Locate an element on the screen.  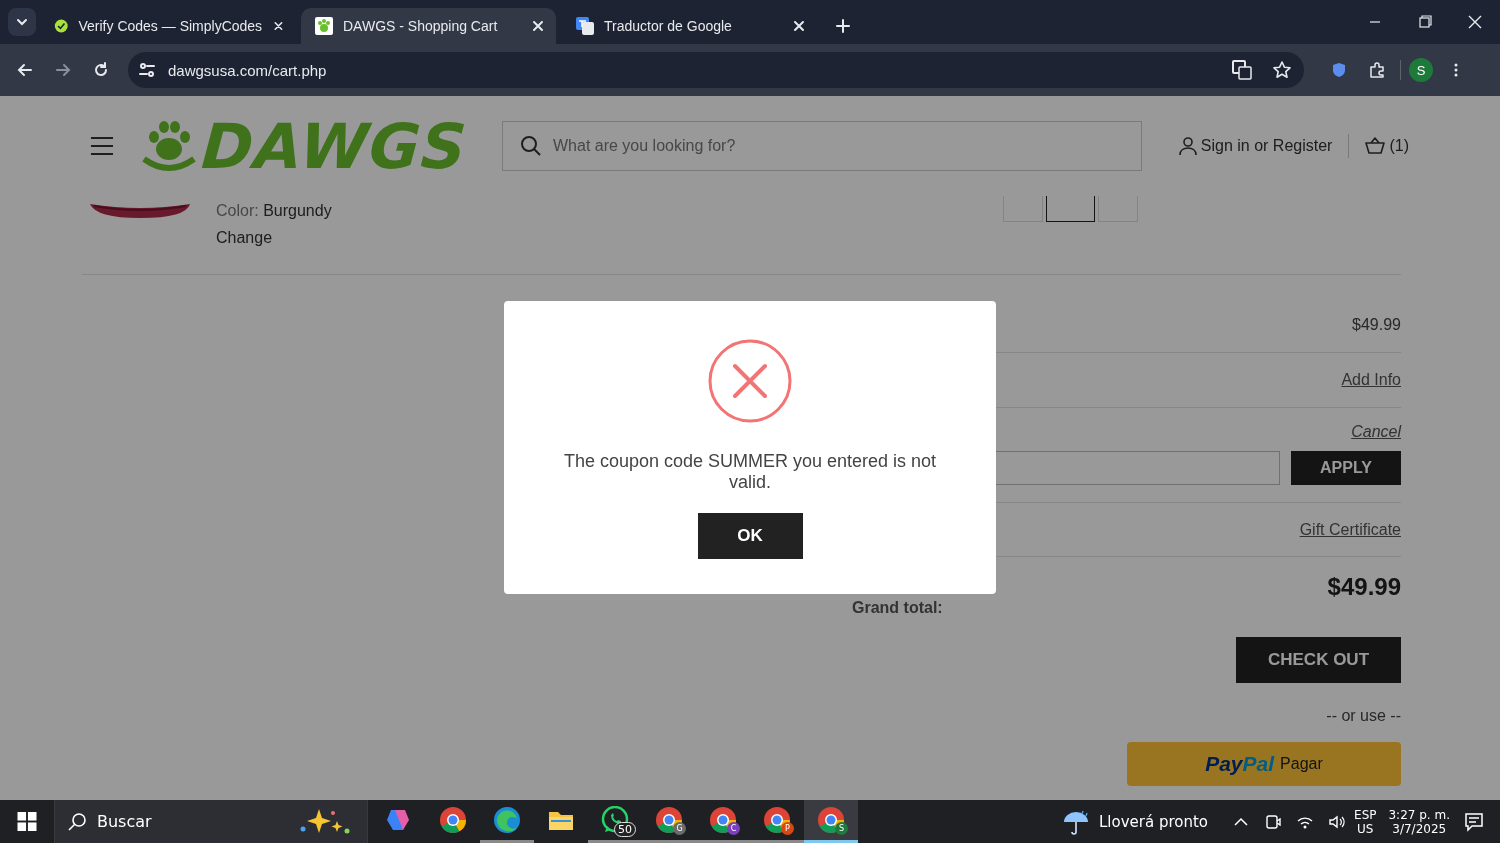
star-icon is located at coordinates (1282, 70).